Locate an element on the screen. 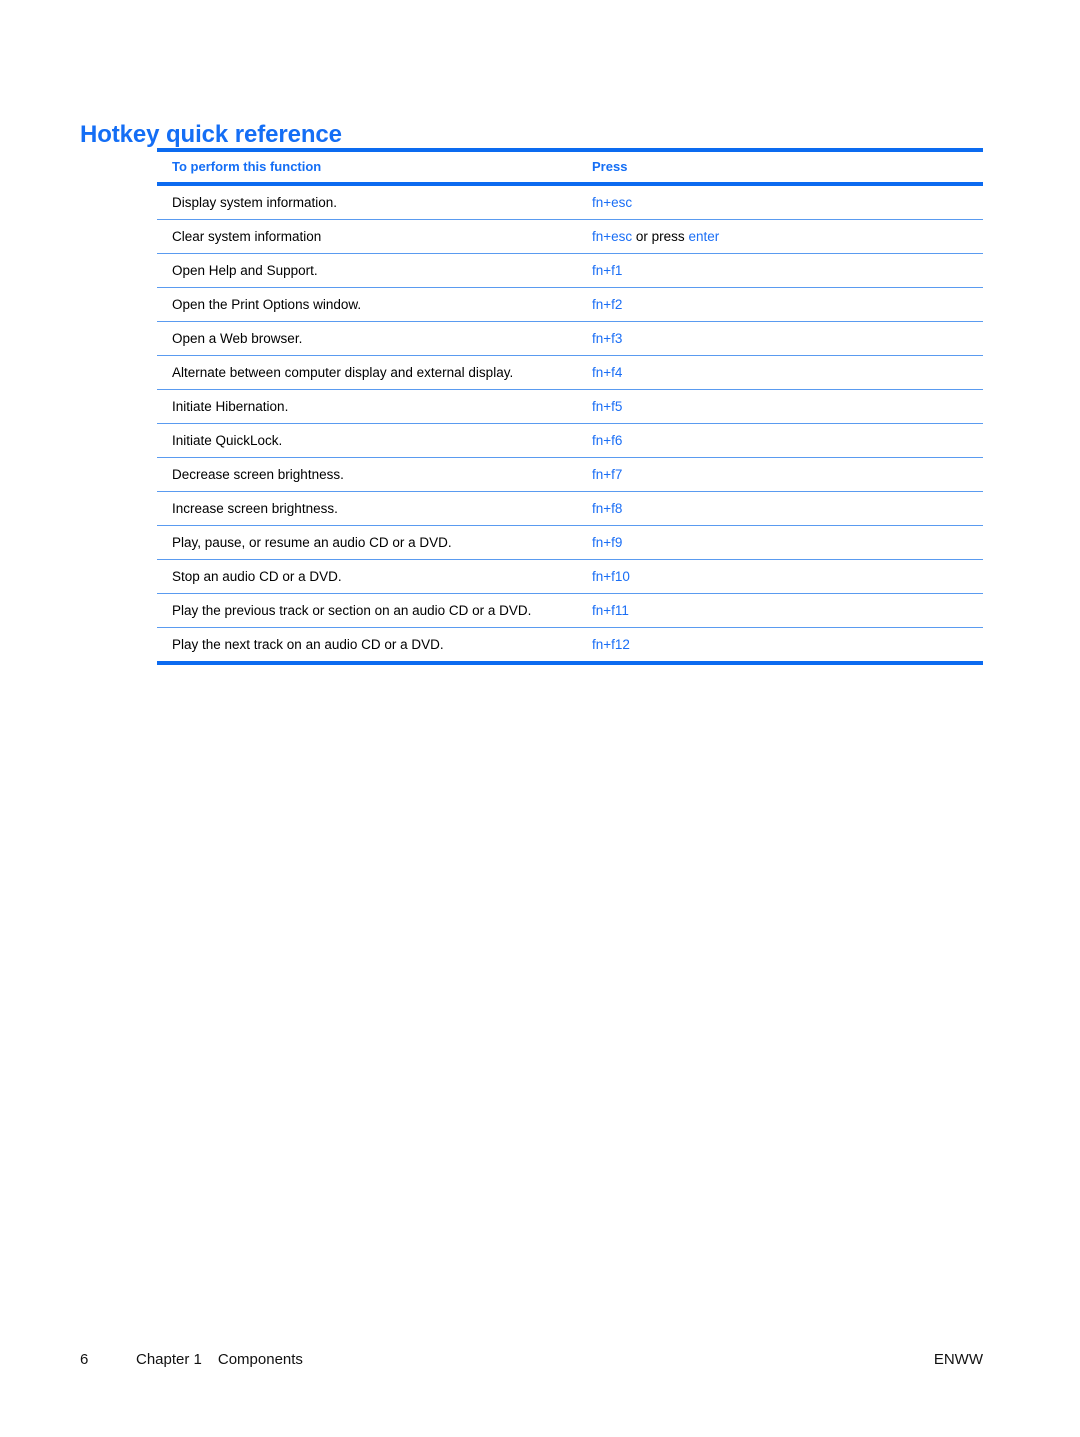 This screenshot has height=1437, width=1080. cell-press: fn+esc or press enter is located at coordinates (780, 236).